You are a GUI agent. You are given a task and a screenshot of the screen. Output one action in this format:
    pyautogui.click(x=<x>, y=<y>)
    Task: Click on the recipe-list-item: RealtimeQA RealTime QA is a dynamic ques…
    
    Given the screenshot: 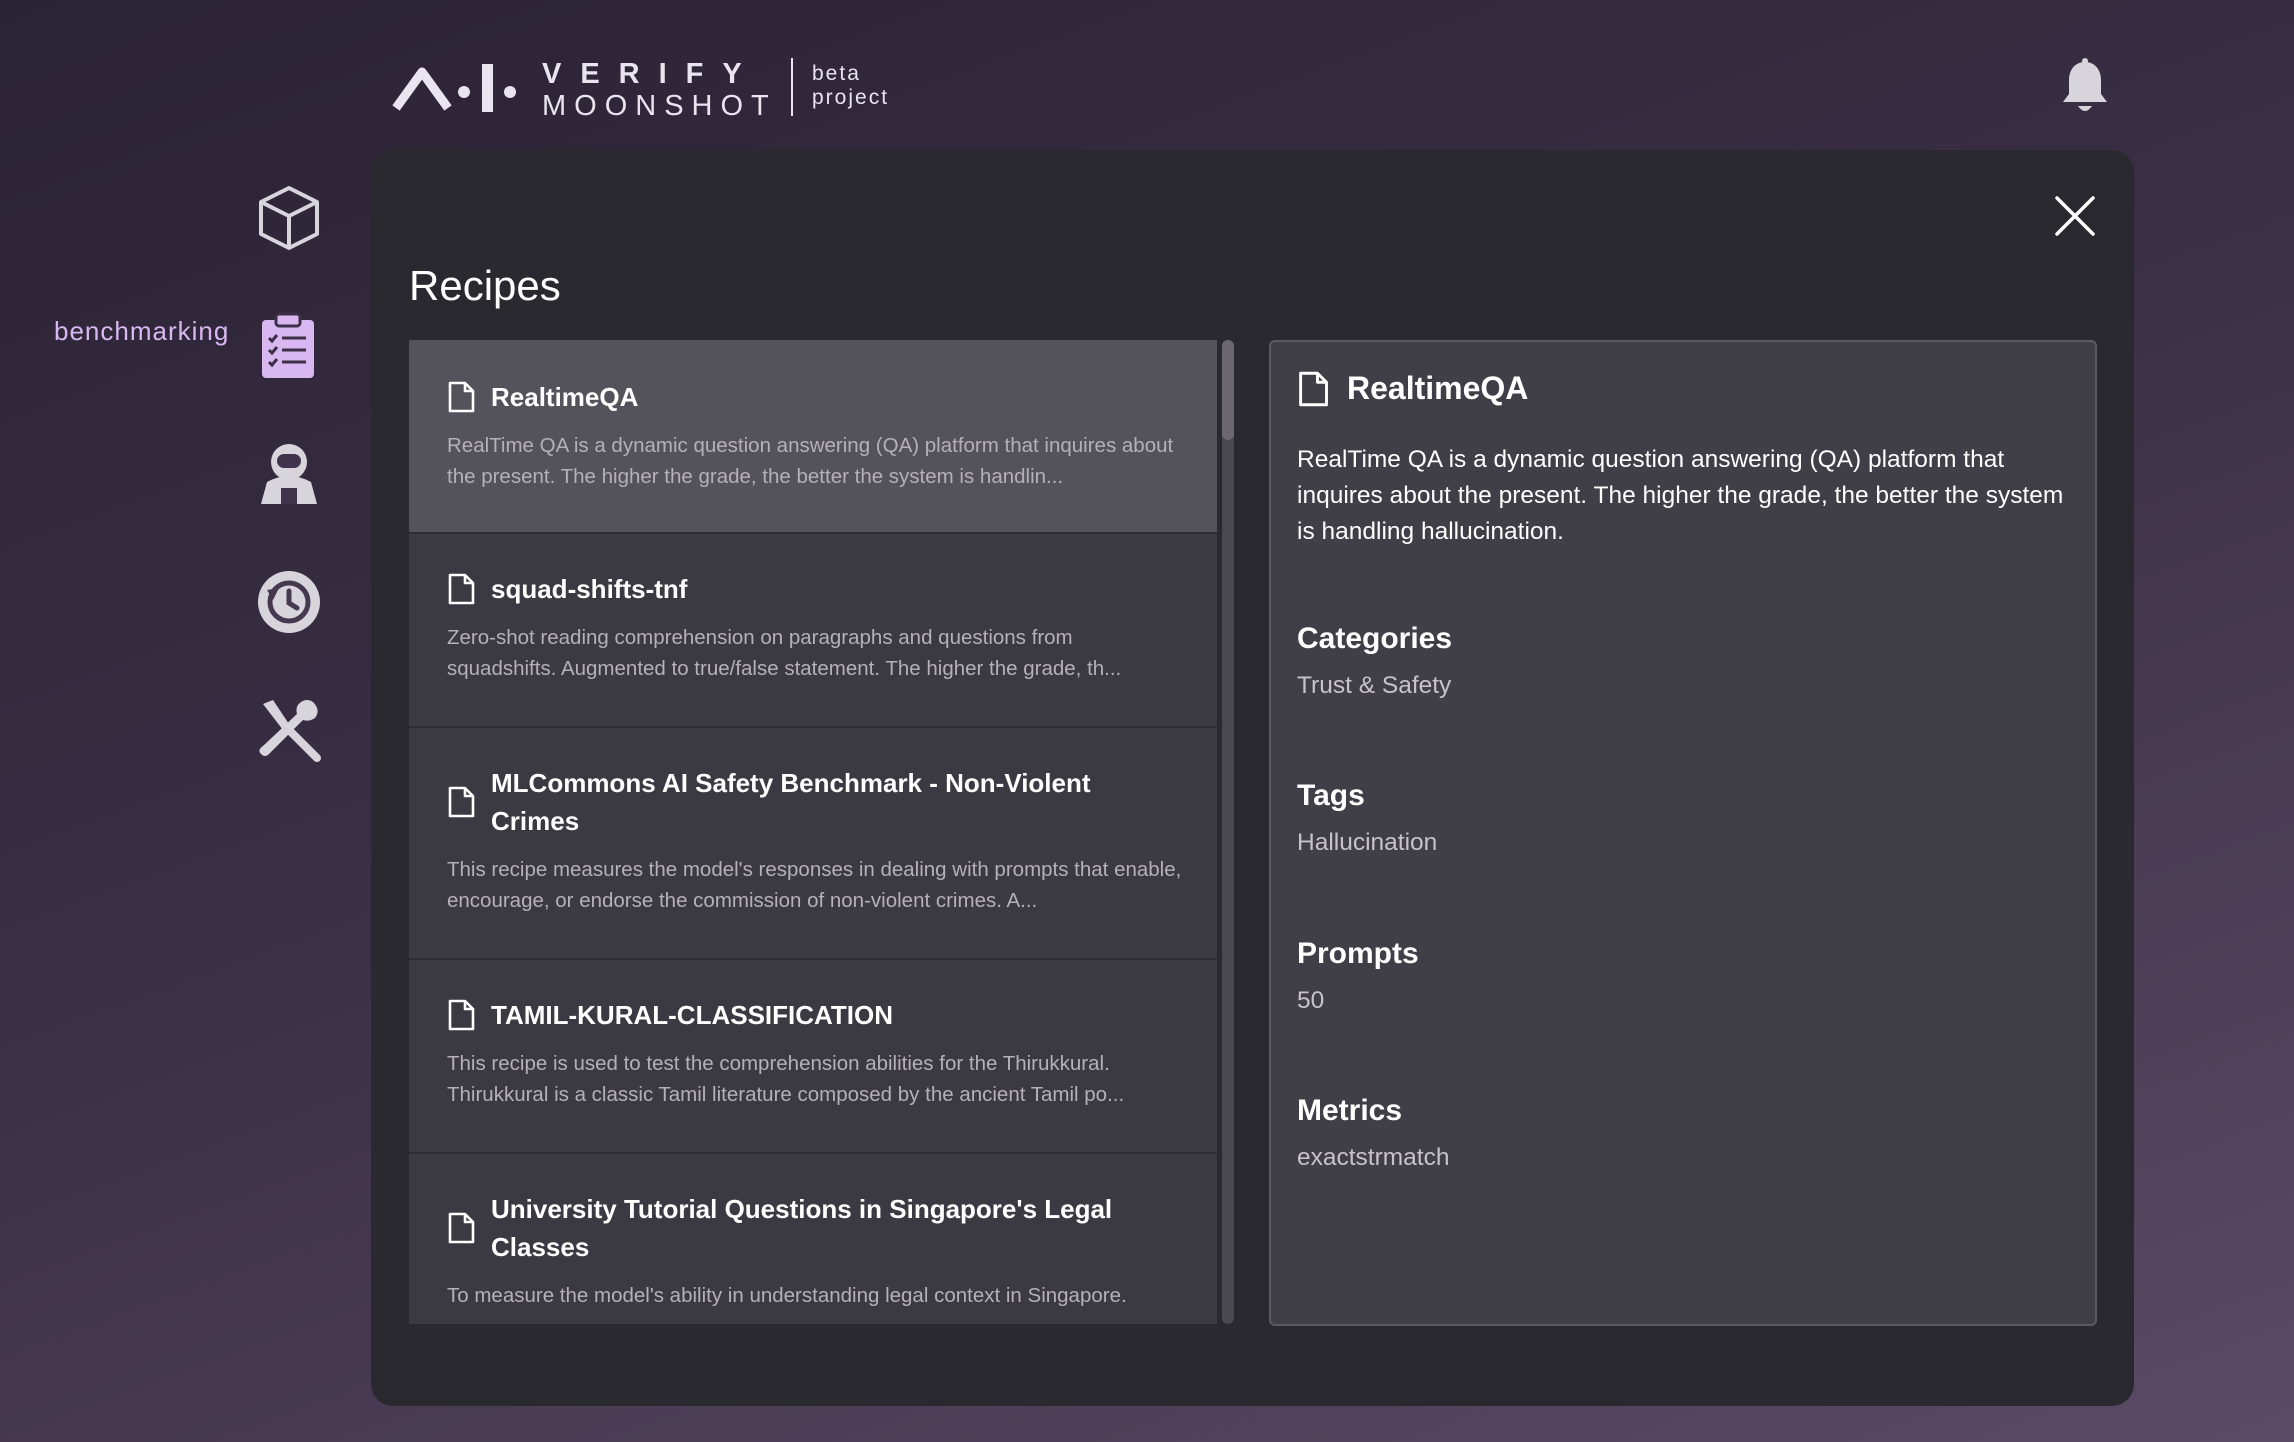 What is the action you would take?
    pyautogui.click(x=813, y=437)
    